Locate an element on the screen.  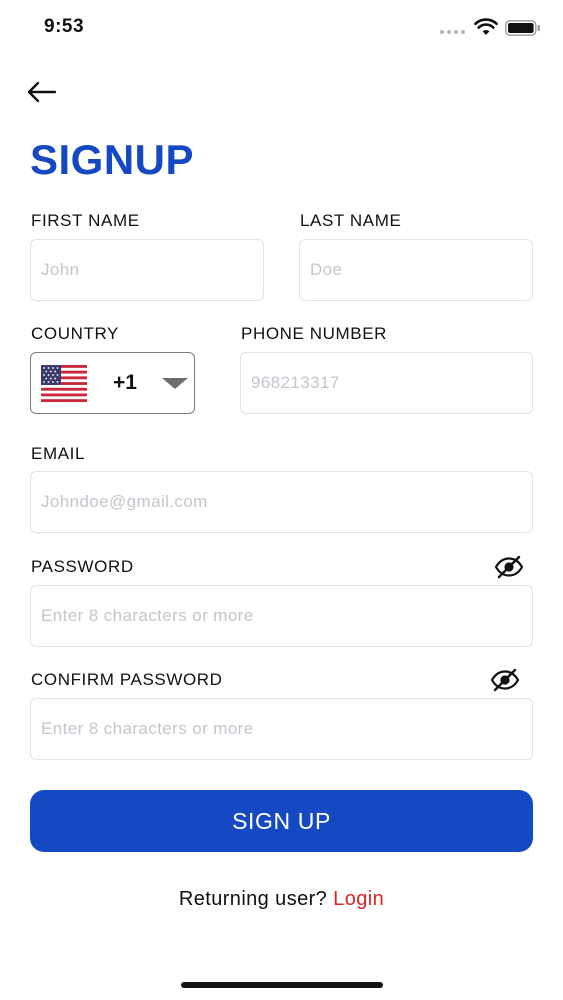
first-name-field is located at coordinates (147, 270).